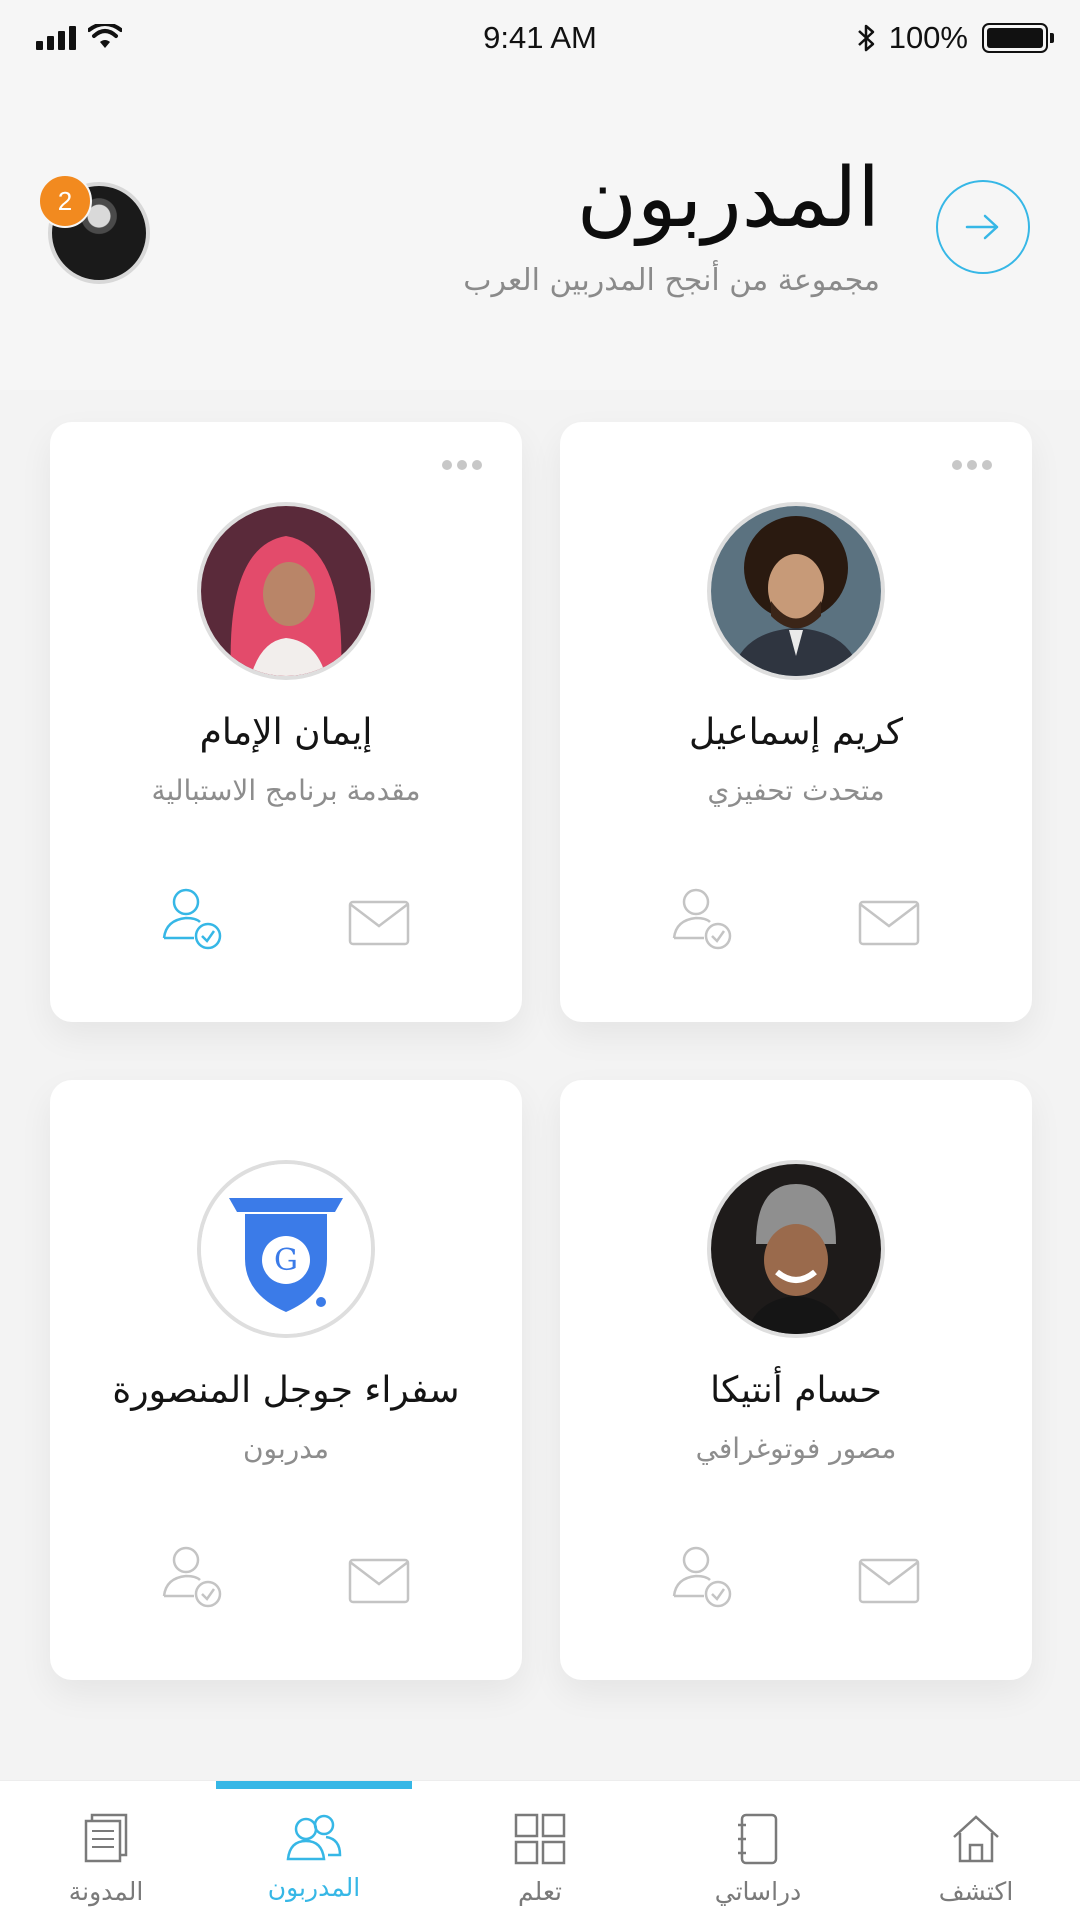  I want to click on grid-icon, so click(540, 1839).